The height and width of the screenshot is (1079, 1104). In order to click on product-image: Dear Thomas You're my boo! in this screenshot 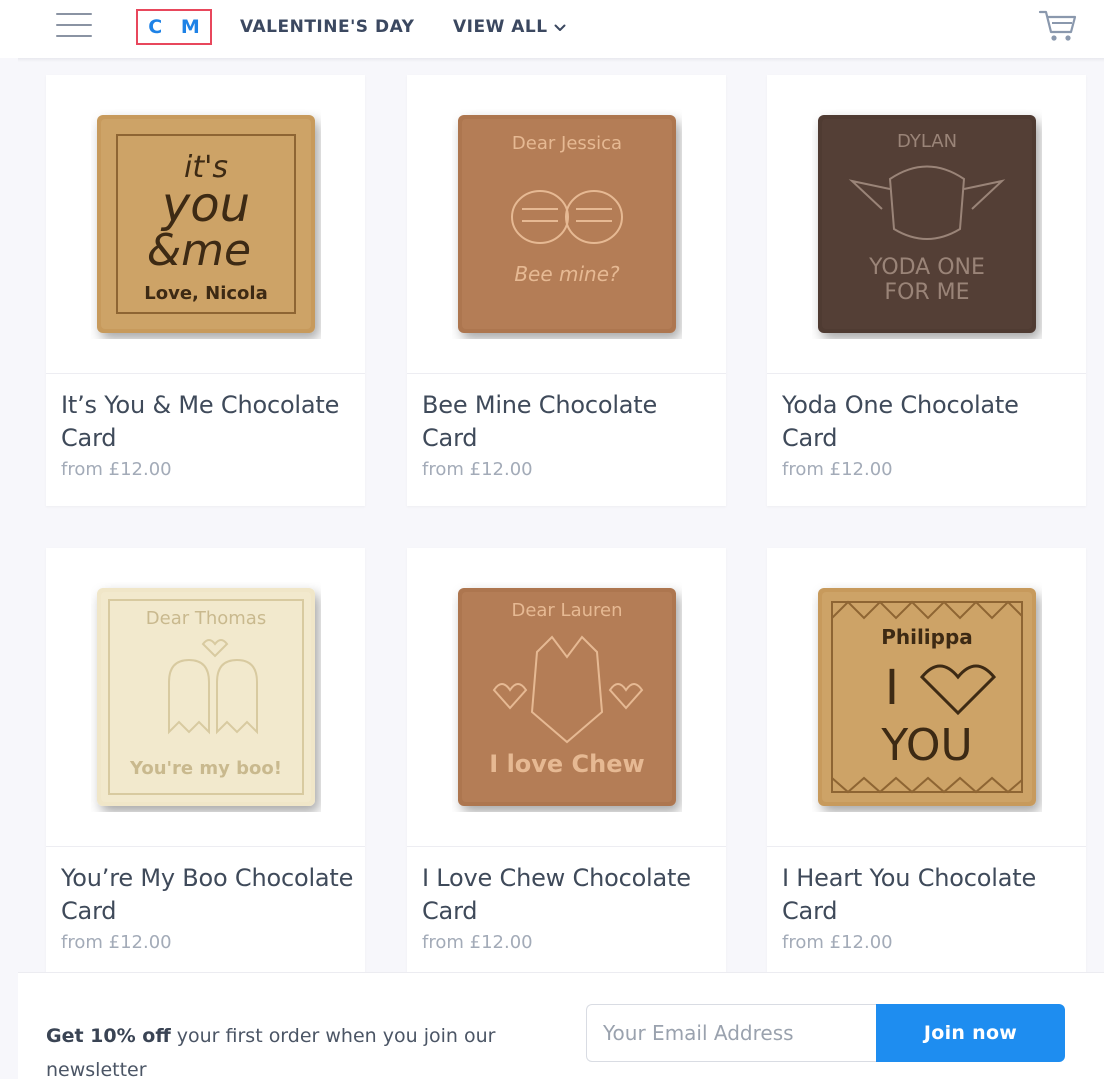, I will do `click(205, 697)`.